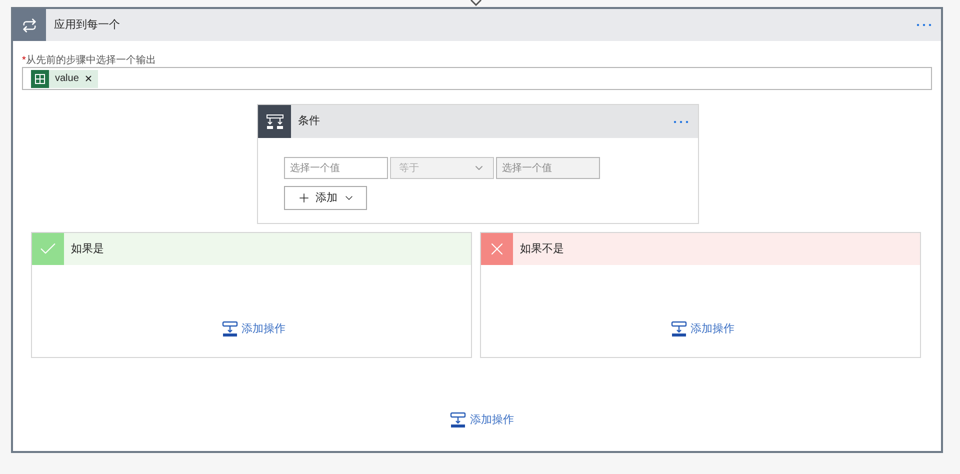  I want to click on loop-title: 应用到每一个, so click(87, 25).